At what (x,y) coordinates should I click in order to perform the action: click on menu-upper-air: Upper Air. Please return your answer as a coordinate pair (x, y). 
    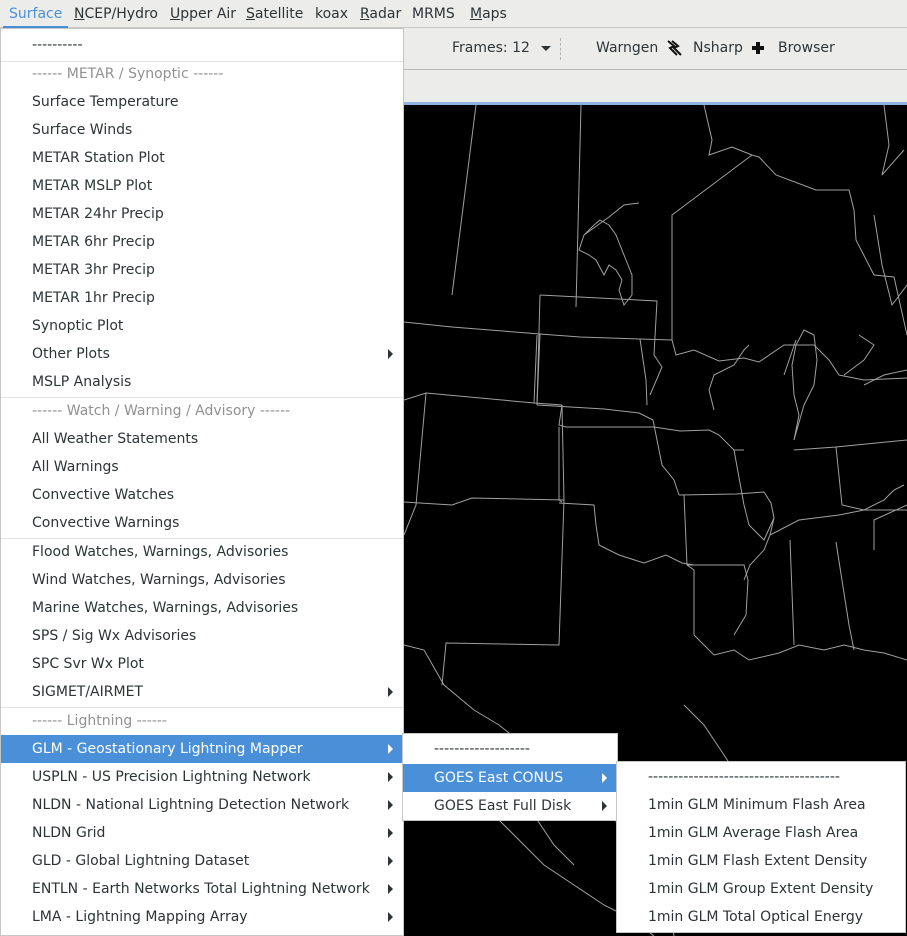
    Looking at the image, I should click on (203, 14).